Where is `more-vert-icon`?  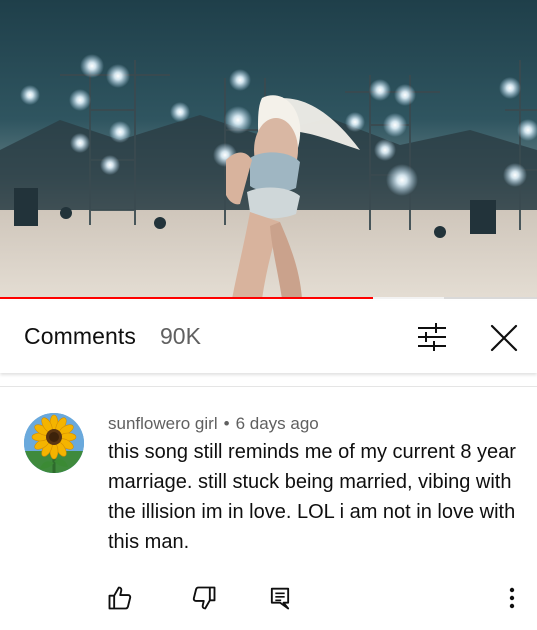 more-vert-icon is located at coordinates (512, 598).